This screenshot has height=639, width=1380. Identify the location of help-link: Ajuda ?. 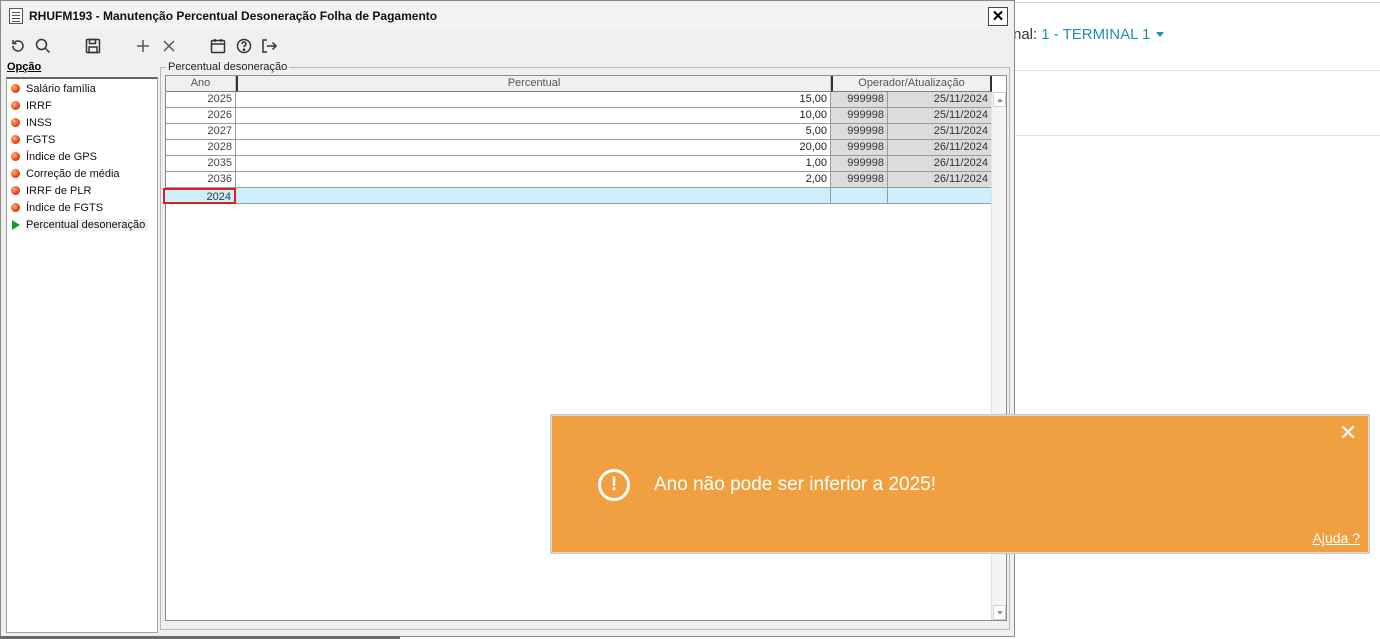
(1336, 538).